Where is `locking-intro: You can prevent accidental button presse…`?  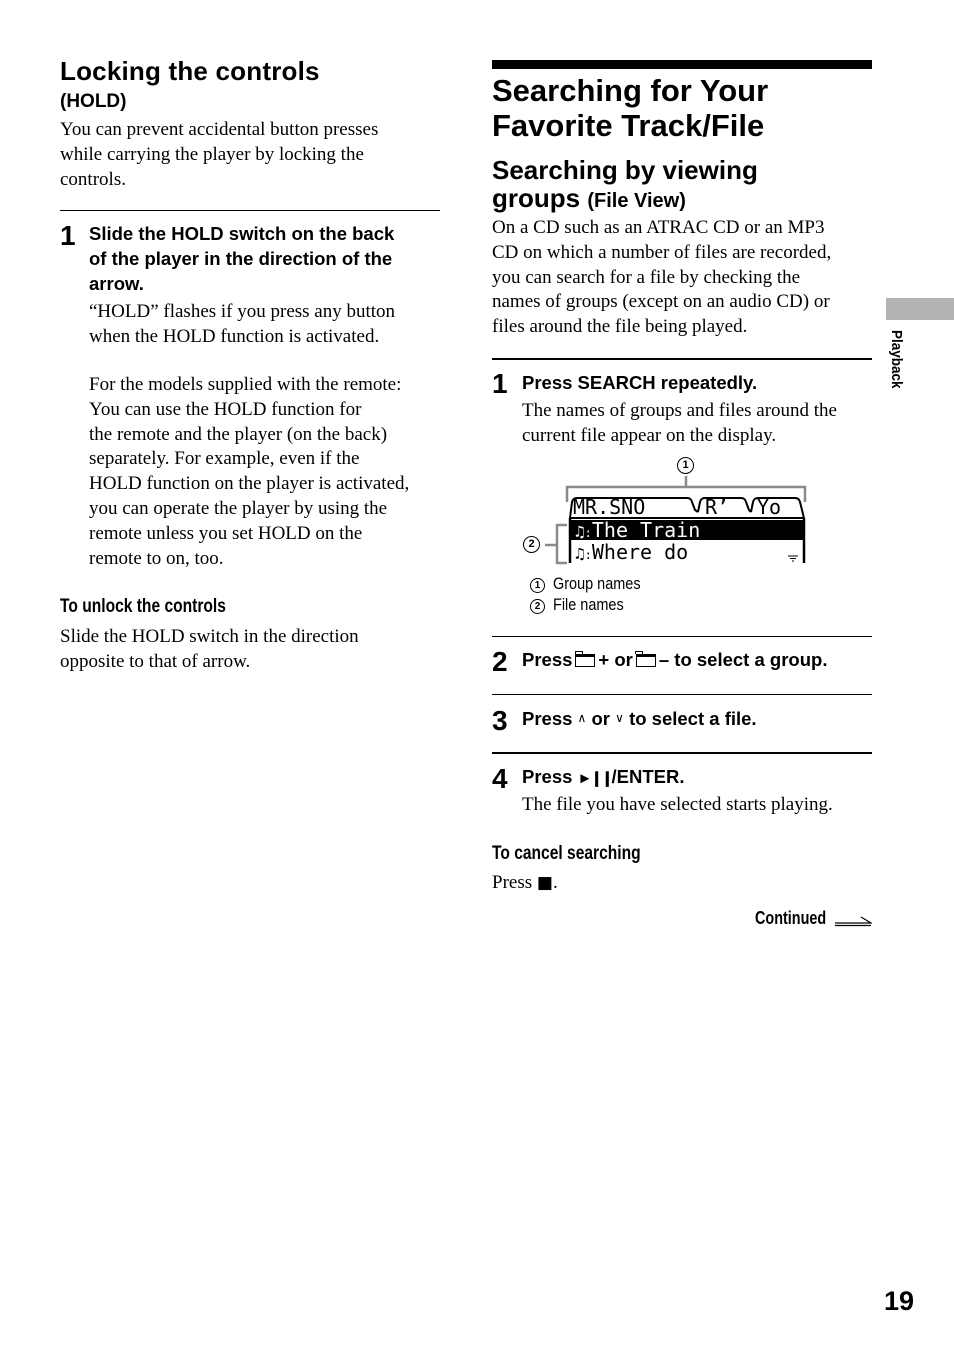 locking-intro: You can prevent accidental button presse… is located at coordinates (245, 154).